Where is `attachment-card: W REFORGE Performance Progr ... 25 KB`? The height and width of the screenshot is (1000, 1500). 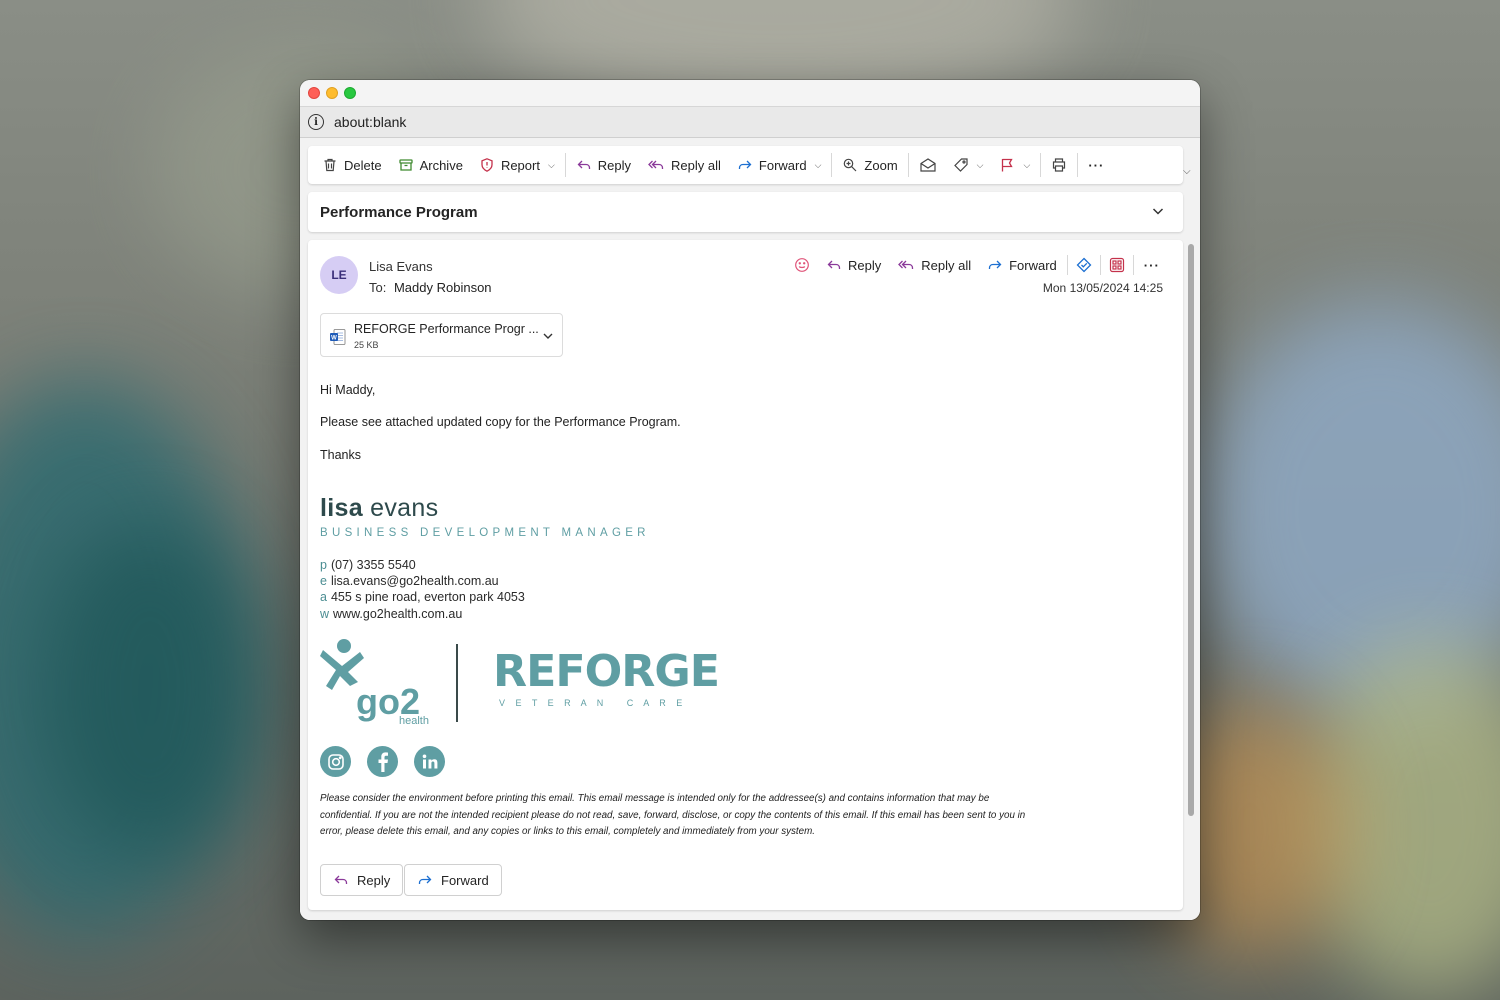
attachment-card: W REFORGE Performance Progr ... 25 KB is located at coordinates (441, 335).